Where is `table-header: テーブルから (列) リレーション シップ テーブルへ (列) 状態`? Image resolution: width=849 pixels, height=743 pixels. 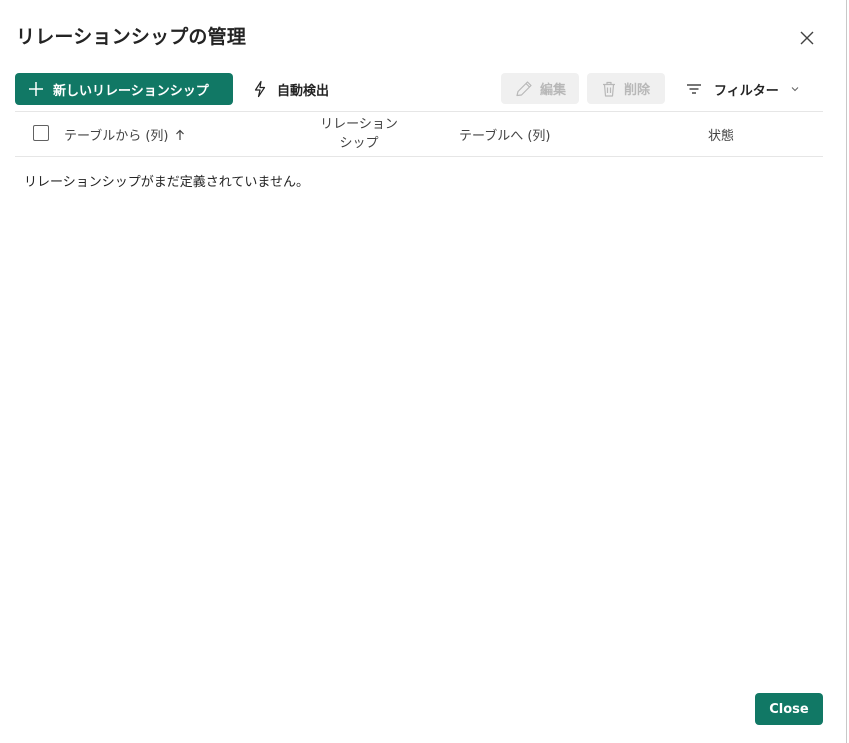 table-header: テーブルから (列) リレーション シップ テーブルへ (列) 状態 is located at coordinates (419, 134).